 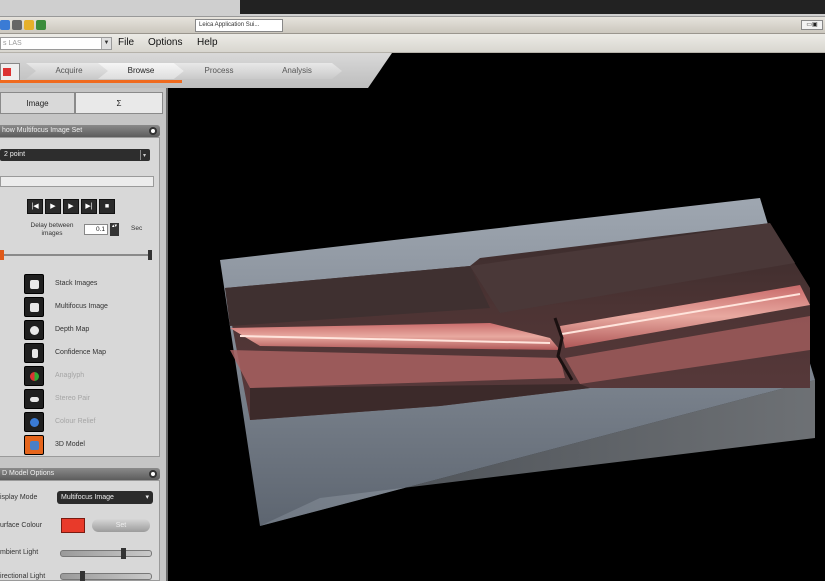 What do you see at coordinates (532, 7) in the screenshot?
I see `top-dark-band` at bounding box center [532, 7].